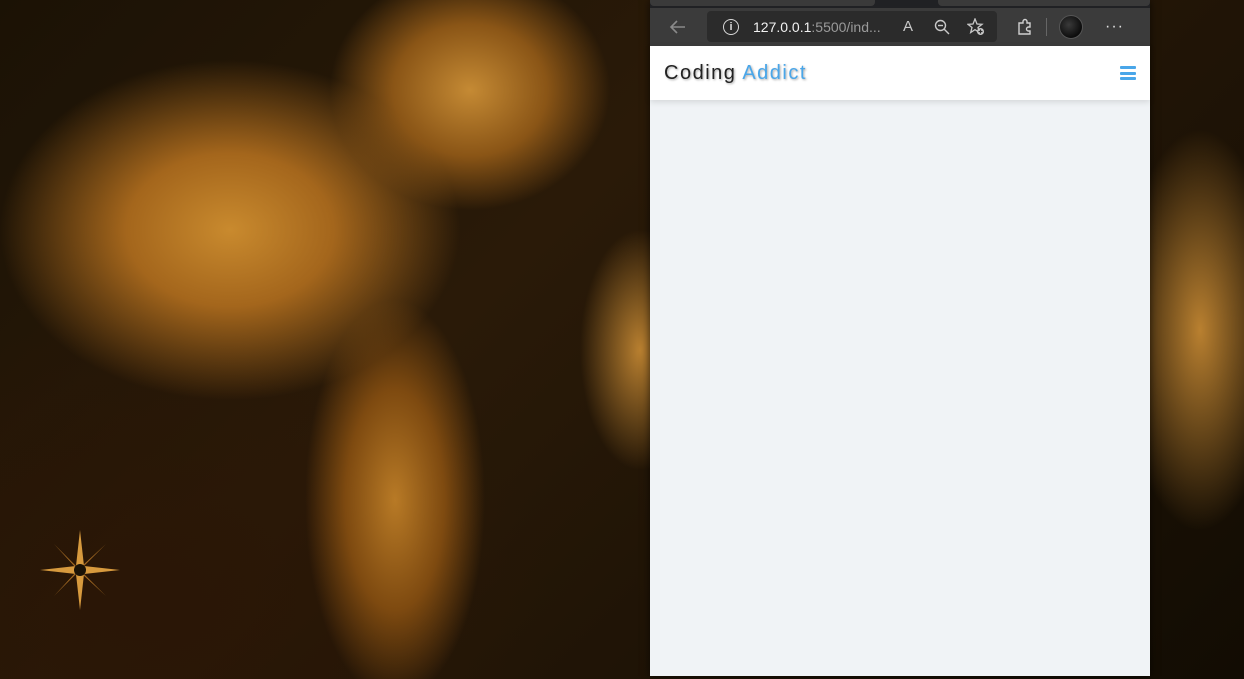  I want to click on hamburger-menu-icon, so click(1128, 73).